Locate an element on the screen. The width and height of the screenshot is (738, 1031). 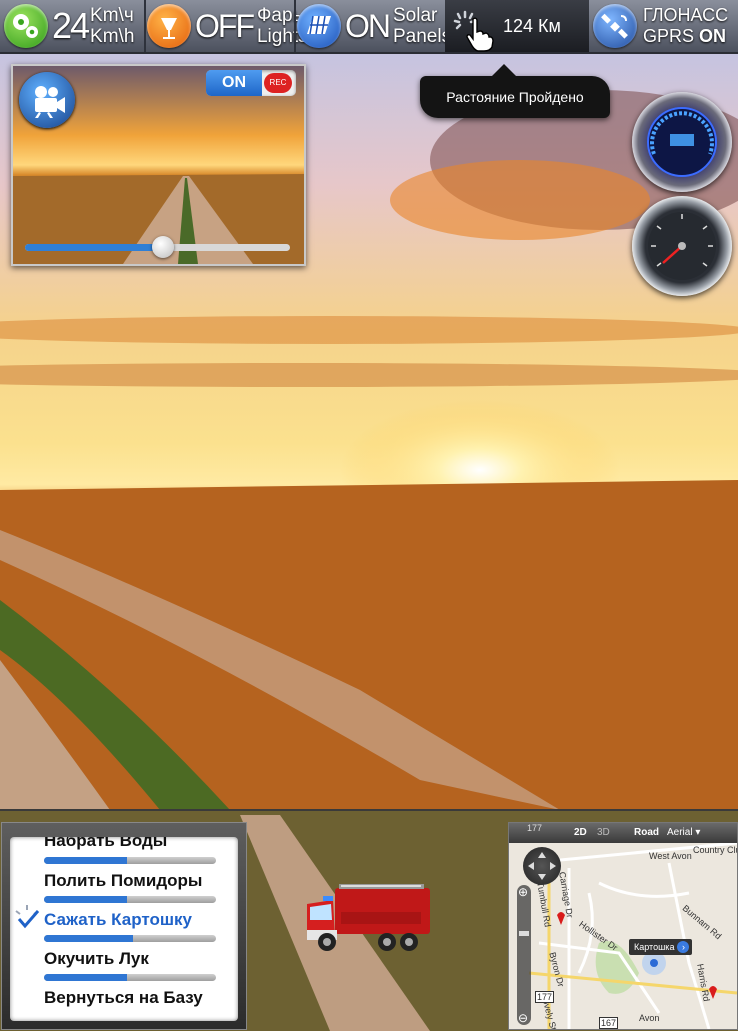
chevron-right-icon: › is located at coordinates (683, 947).